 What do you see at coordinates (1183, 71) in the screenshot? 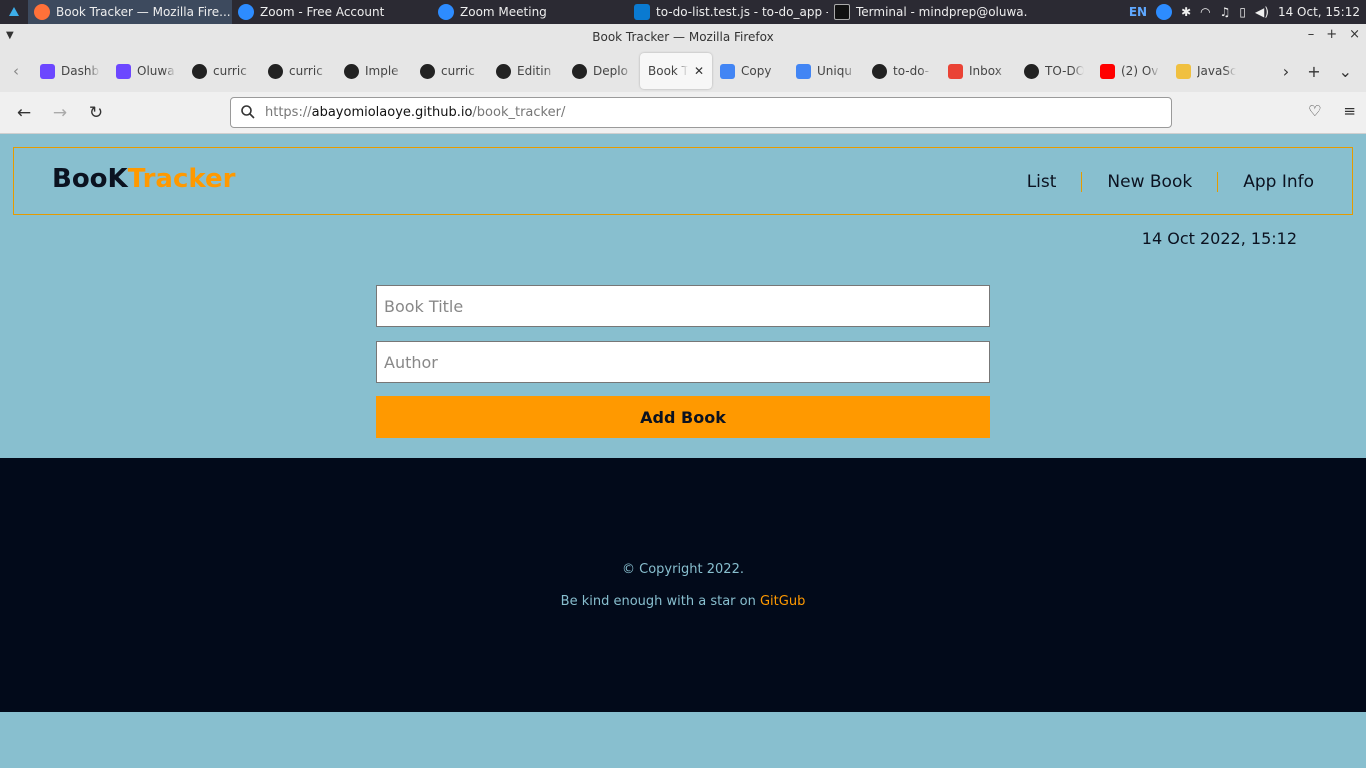
I see `js-icon` at bounding box center [1183, 71].